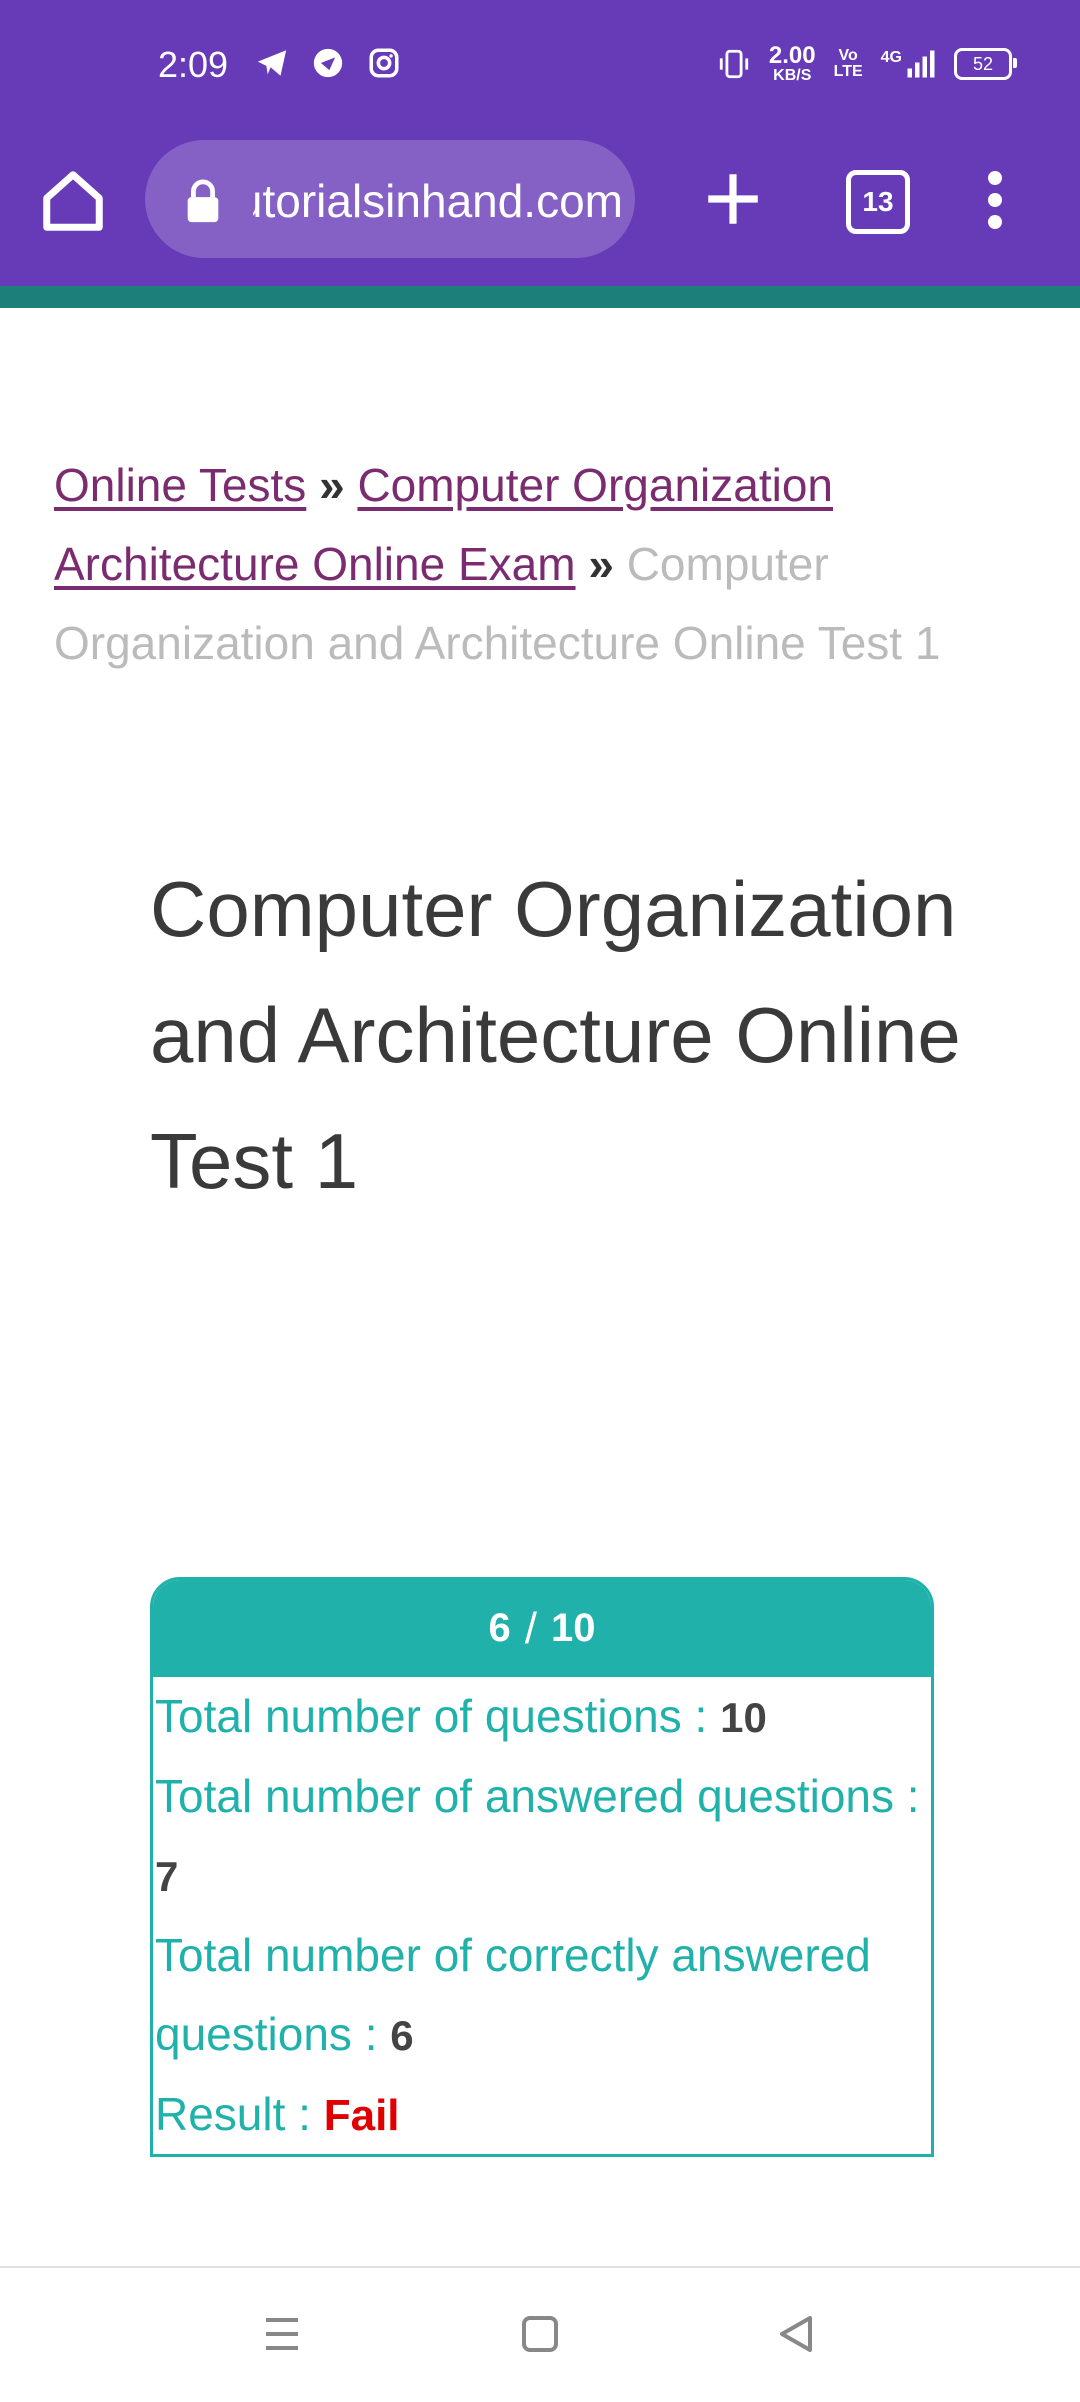 This screenshot has height=2402, width=1080. I want to click on signal-icon: 4G, so click(908, 64).